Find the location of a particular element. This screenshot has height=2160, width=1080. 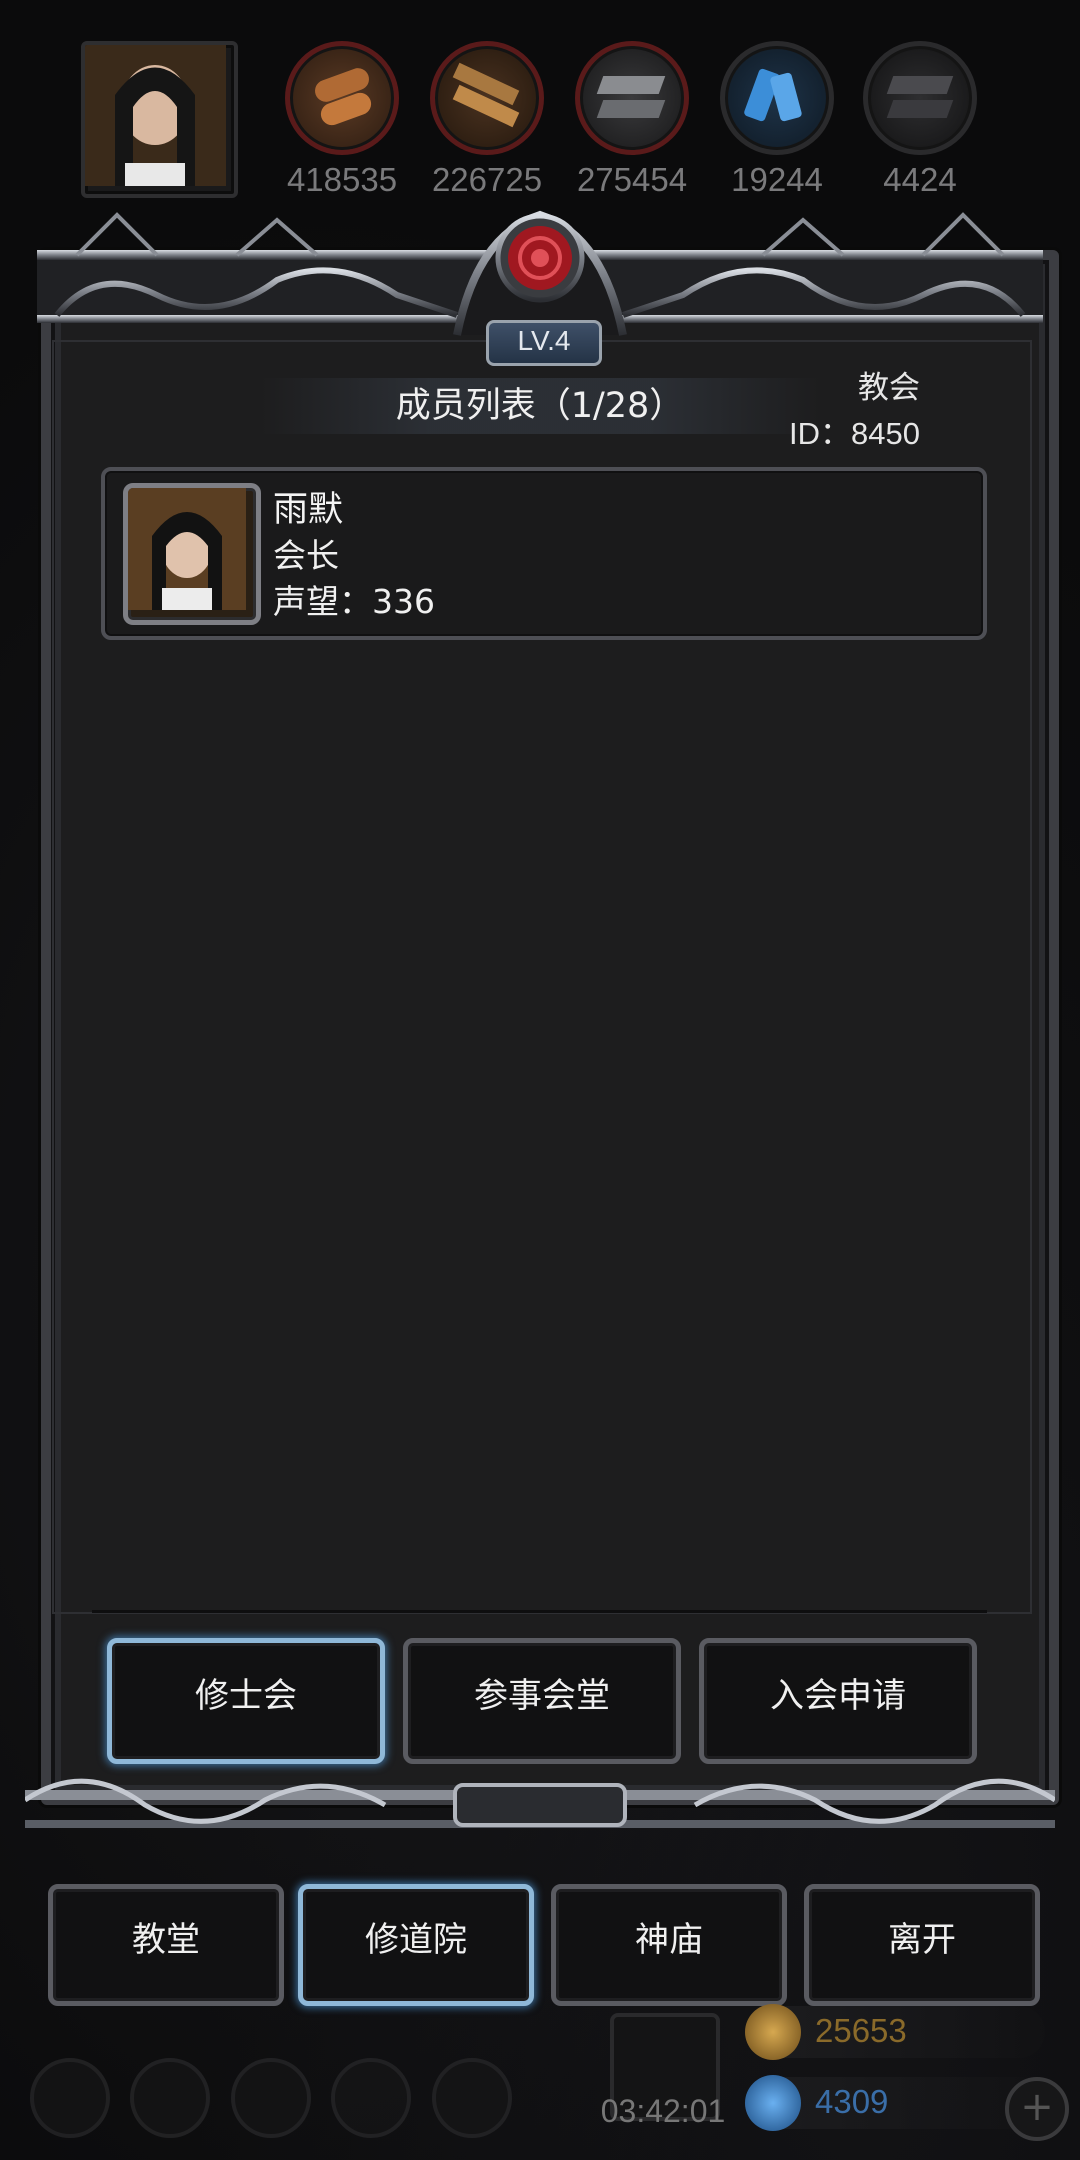

tab-brotherhood: 修士会 is located at coordinates (246, 1701).